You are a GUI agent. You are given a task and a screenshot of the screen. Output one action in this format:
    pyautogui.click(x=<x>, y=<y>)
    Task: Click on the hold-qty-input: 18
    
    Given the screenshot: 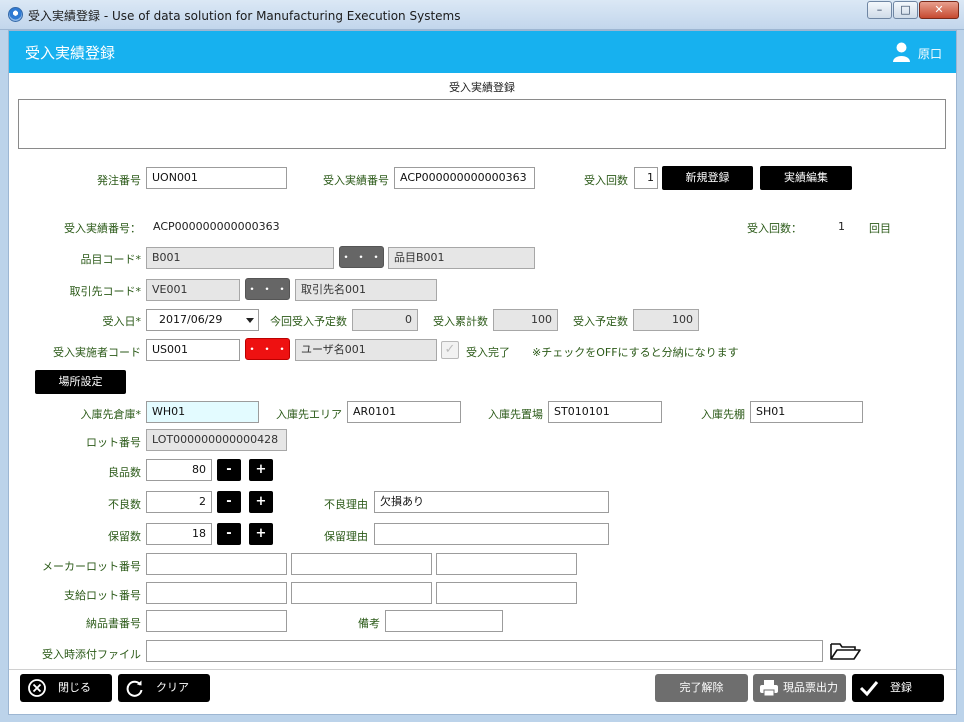 What is the action you would take?
    pyautogui.click(x=179, y=534)
    